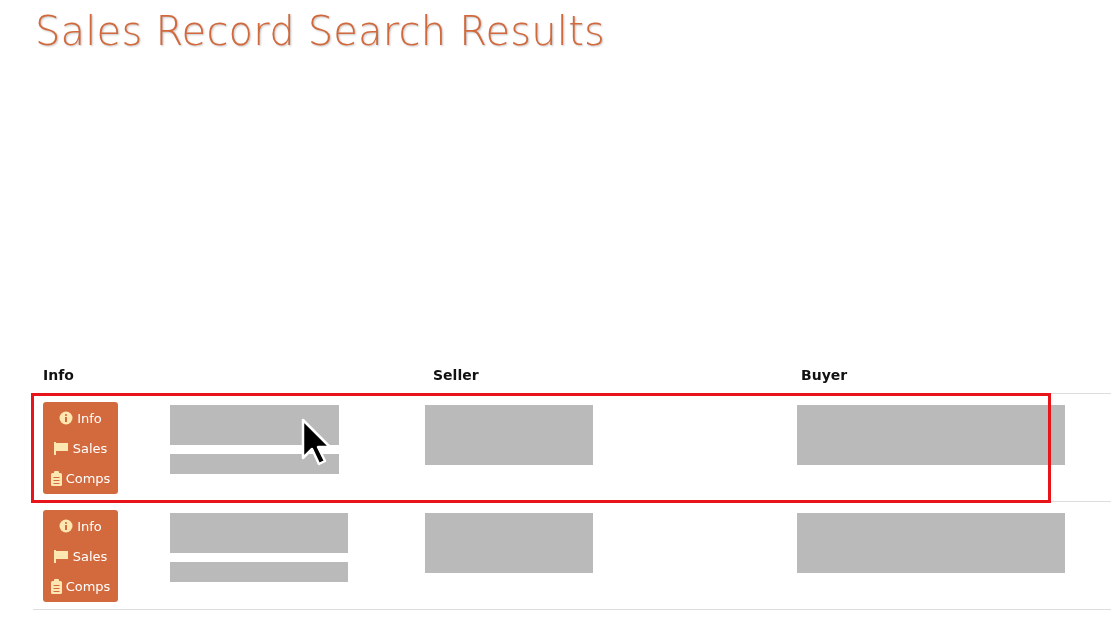  What do you see at coordinates (58, 375) in the screenshot?
I see `column-header: Info` at bounding box center [58, 375].